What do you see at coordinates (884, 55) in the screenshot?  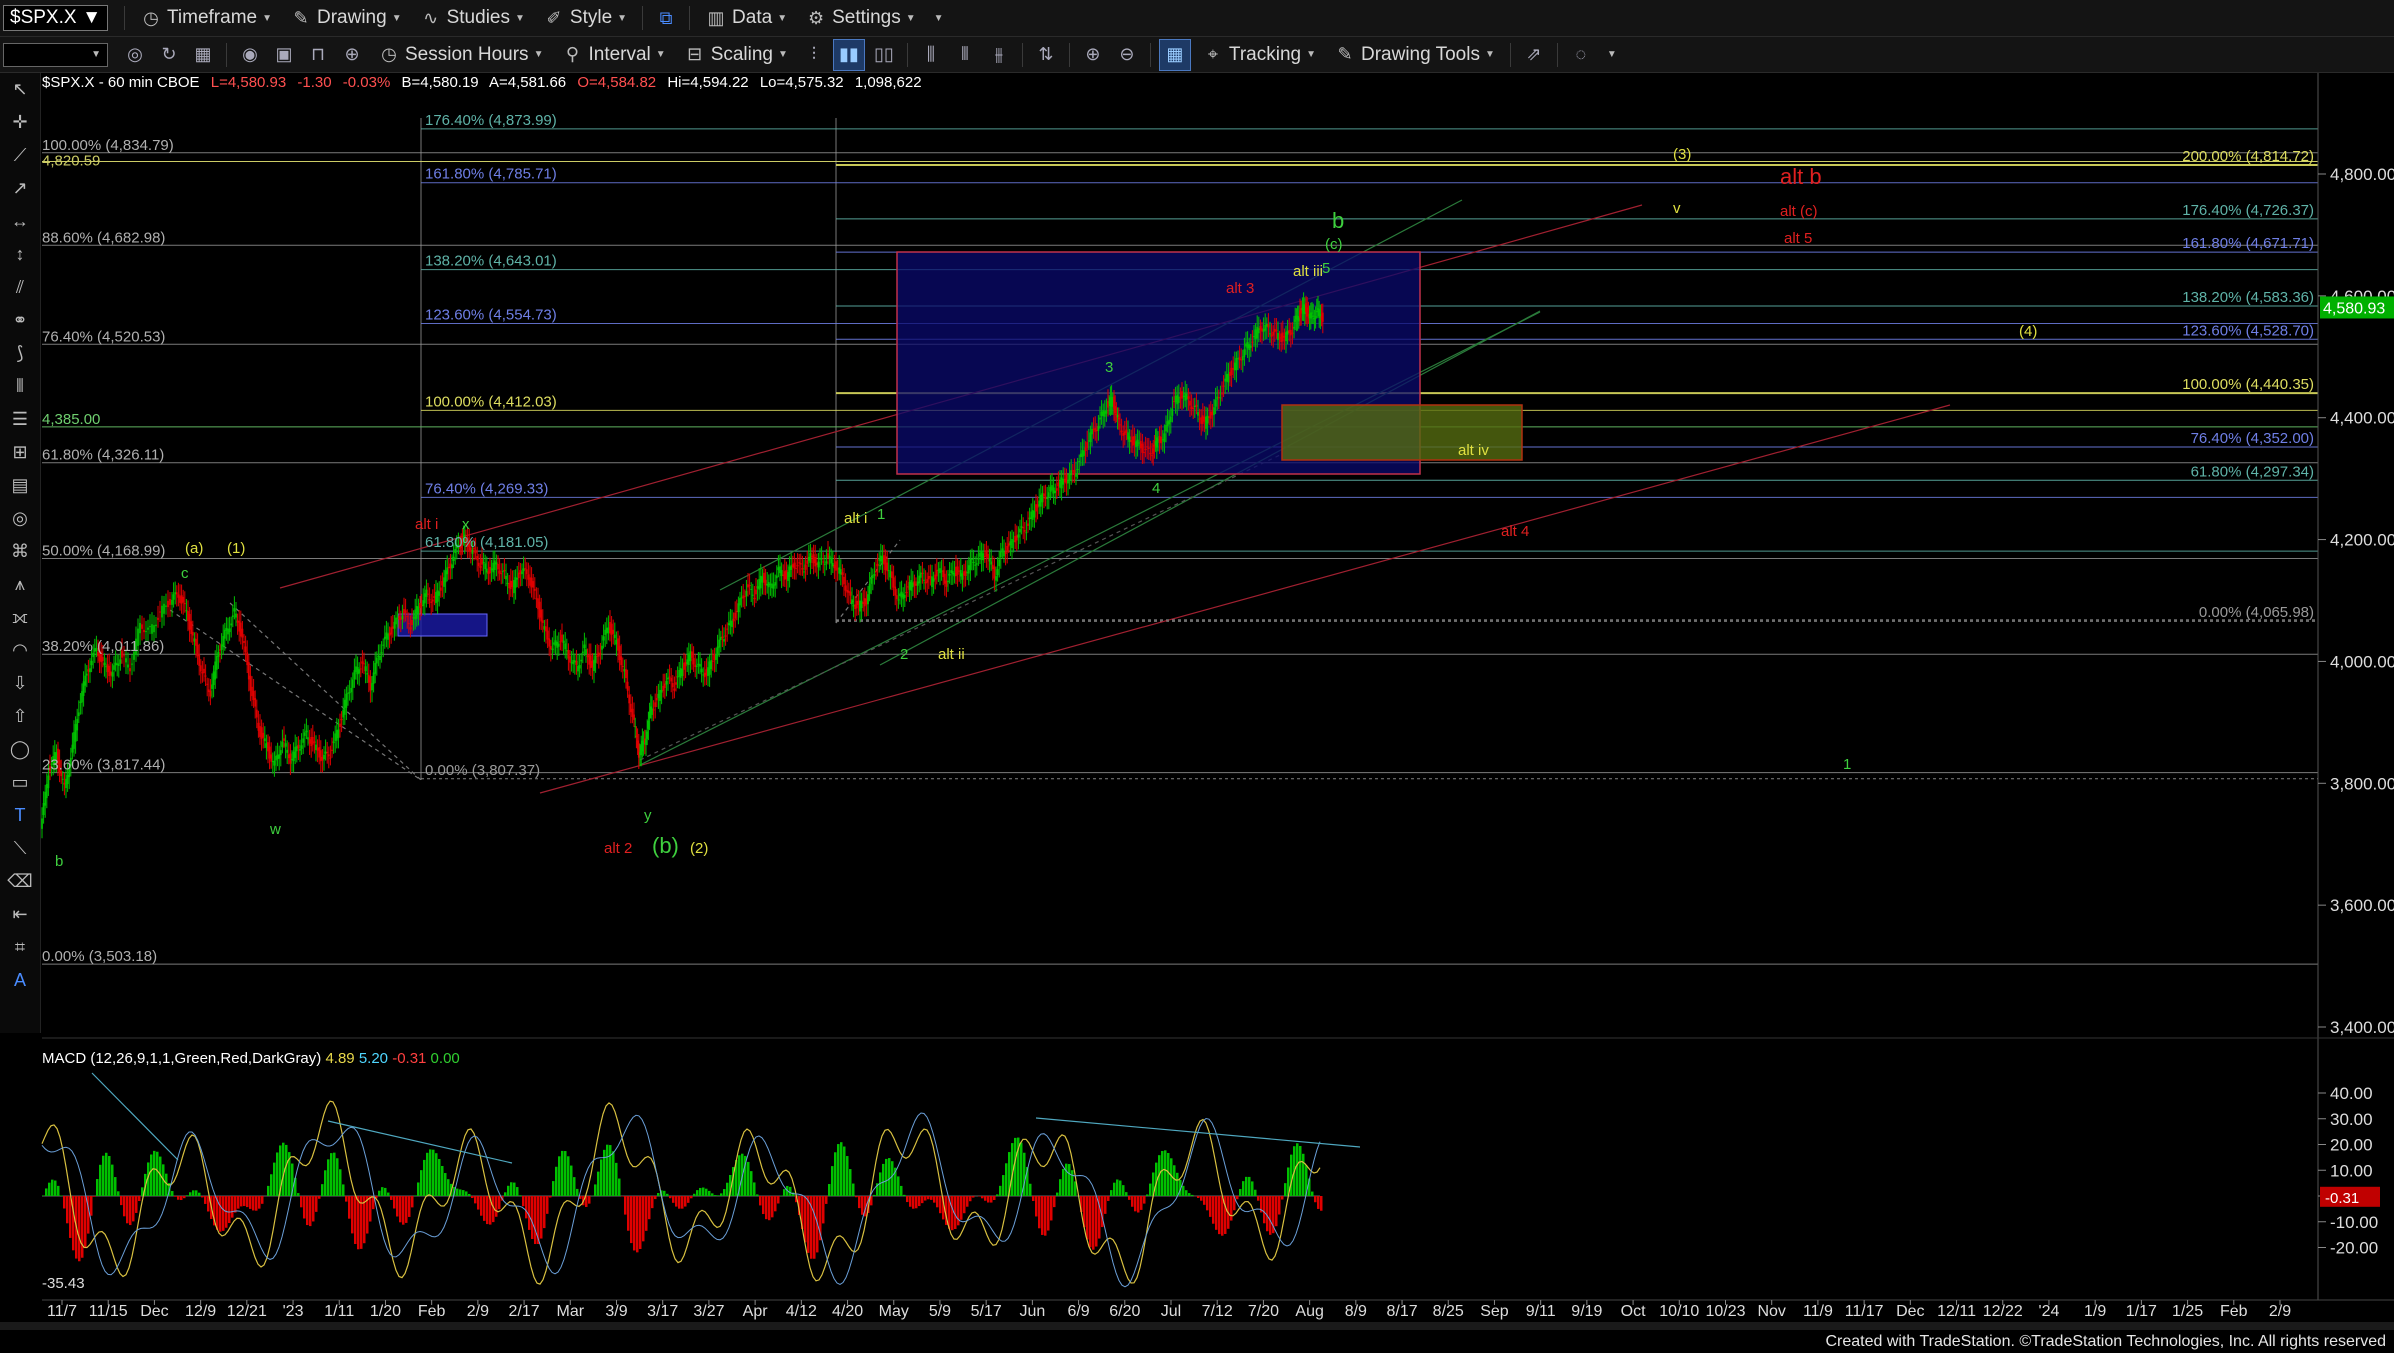 I see `hollow-candle-icon: ▯▯` at bounding box center [884, 55].